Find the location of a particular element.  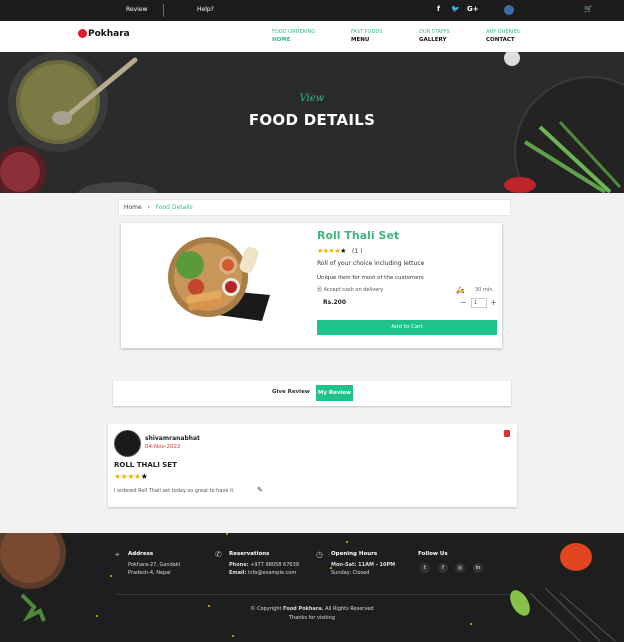

product-price: Rs.200 is located at coordinates (334, 302).